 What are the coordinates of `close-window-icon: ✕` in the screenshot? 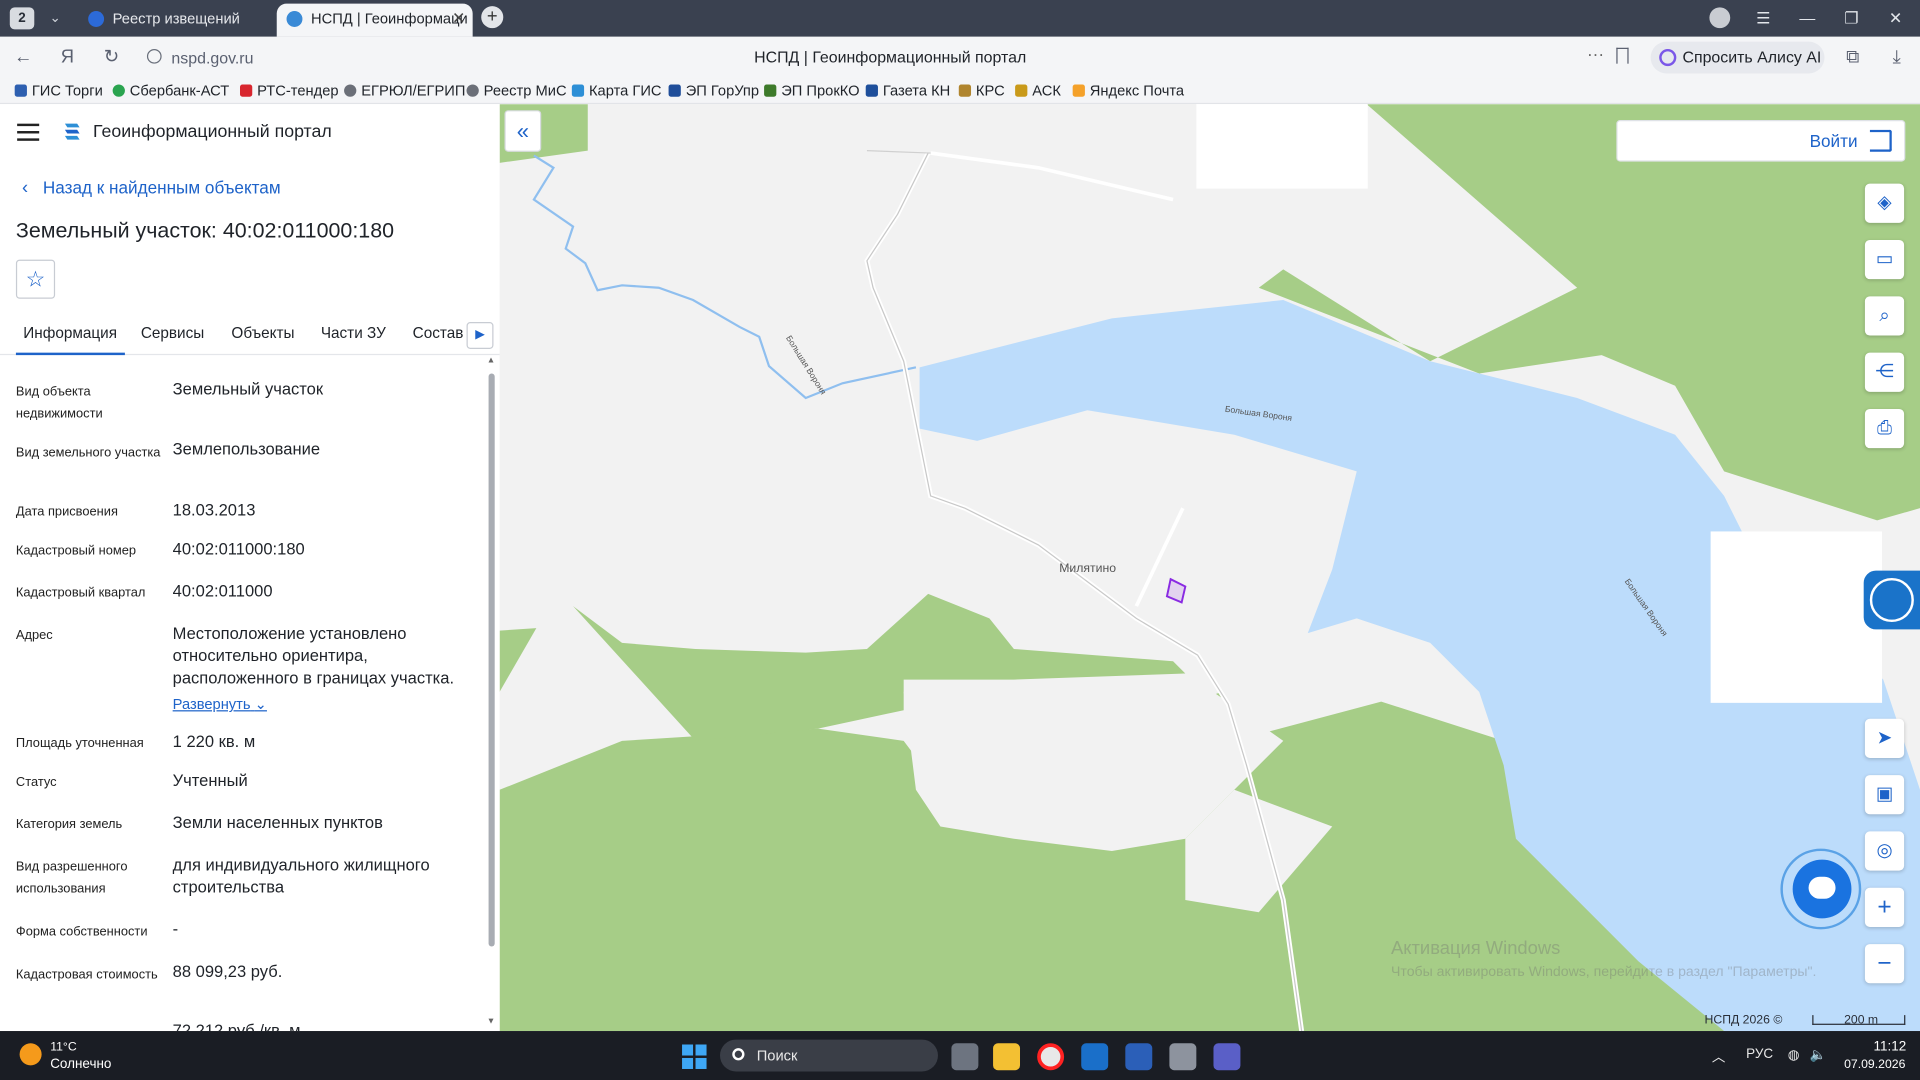 It's located at (1895, 18).